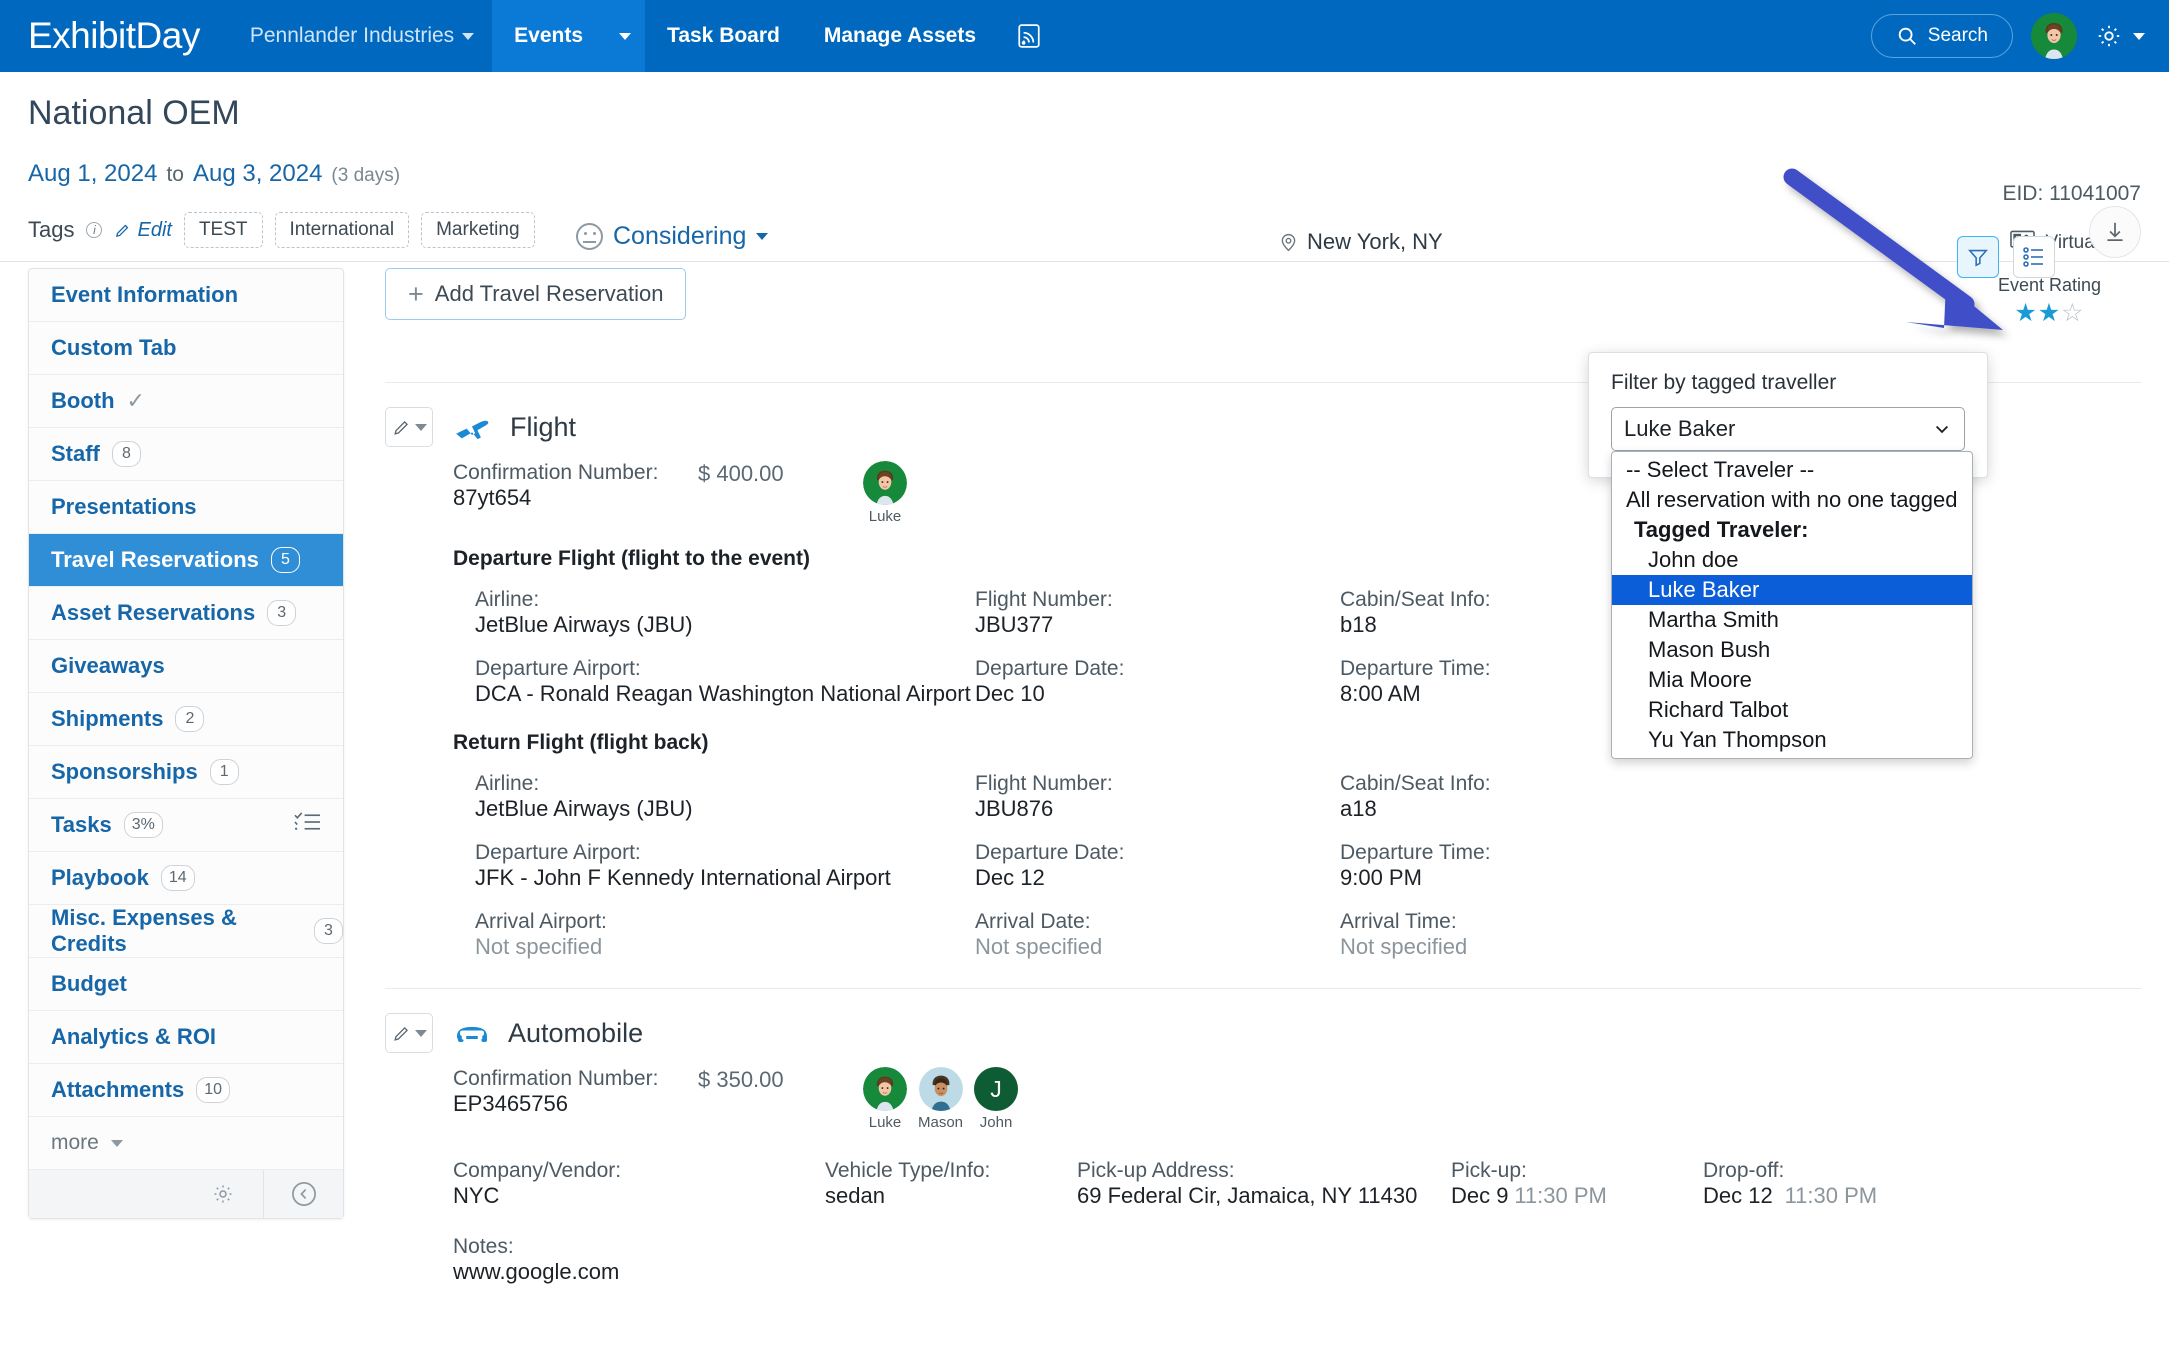 The width and height of the screenshot is (2169, 1372). What do you see at coordinates (186, 931) in the screenshot?
I see `sidebar-item-misc-expenses-credits: Misc. Expenses & Credits 3` at bounding box center [186, 931].